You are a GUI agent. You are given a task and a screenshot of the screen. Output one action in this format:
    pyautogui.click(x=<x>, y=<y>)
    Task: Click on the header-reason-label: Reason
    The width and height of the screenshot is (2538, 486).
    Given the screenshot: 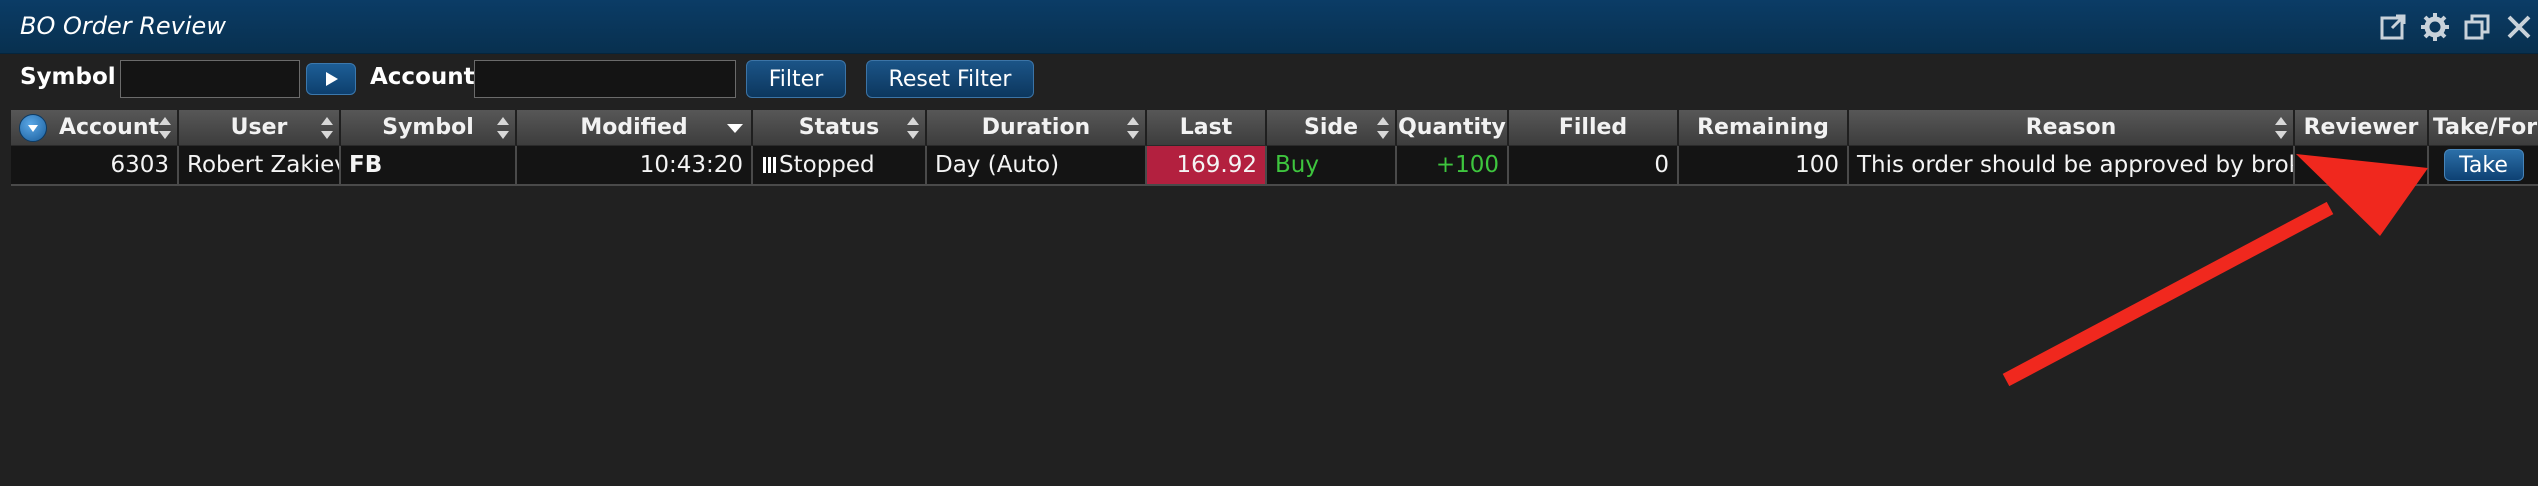 What is the action you would take?
    pyautogui.click(x=2071, y=127)
    